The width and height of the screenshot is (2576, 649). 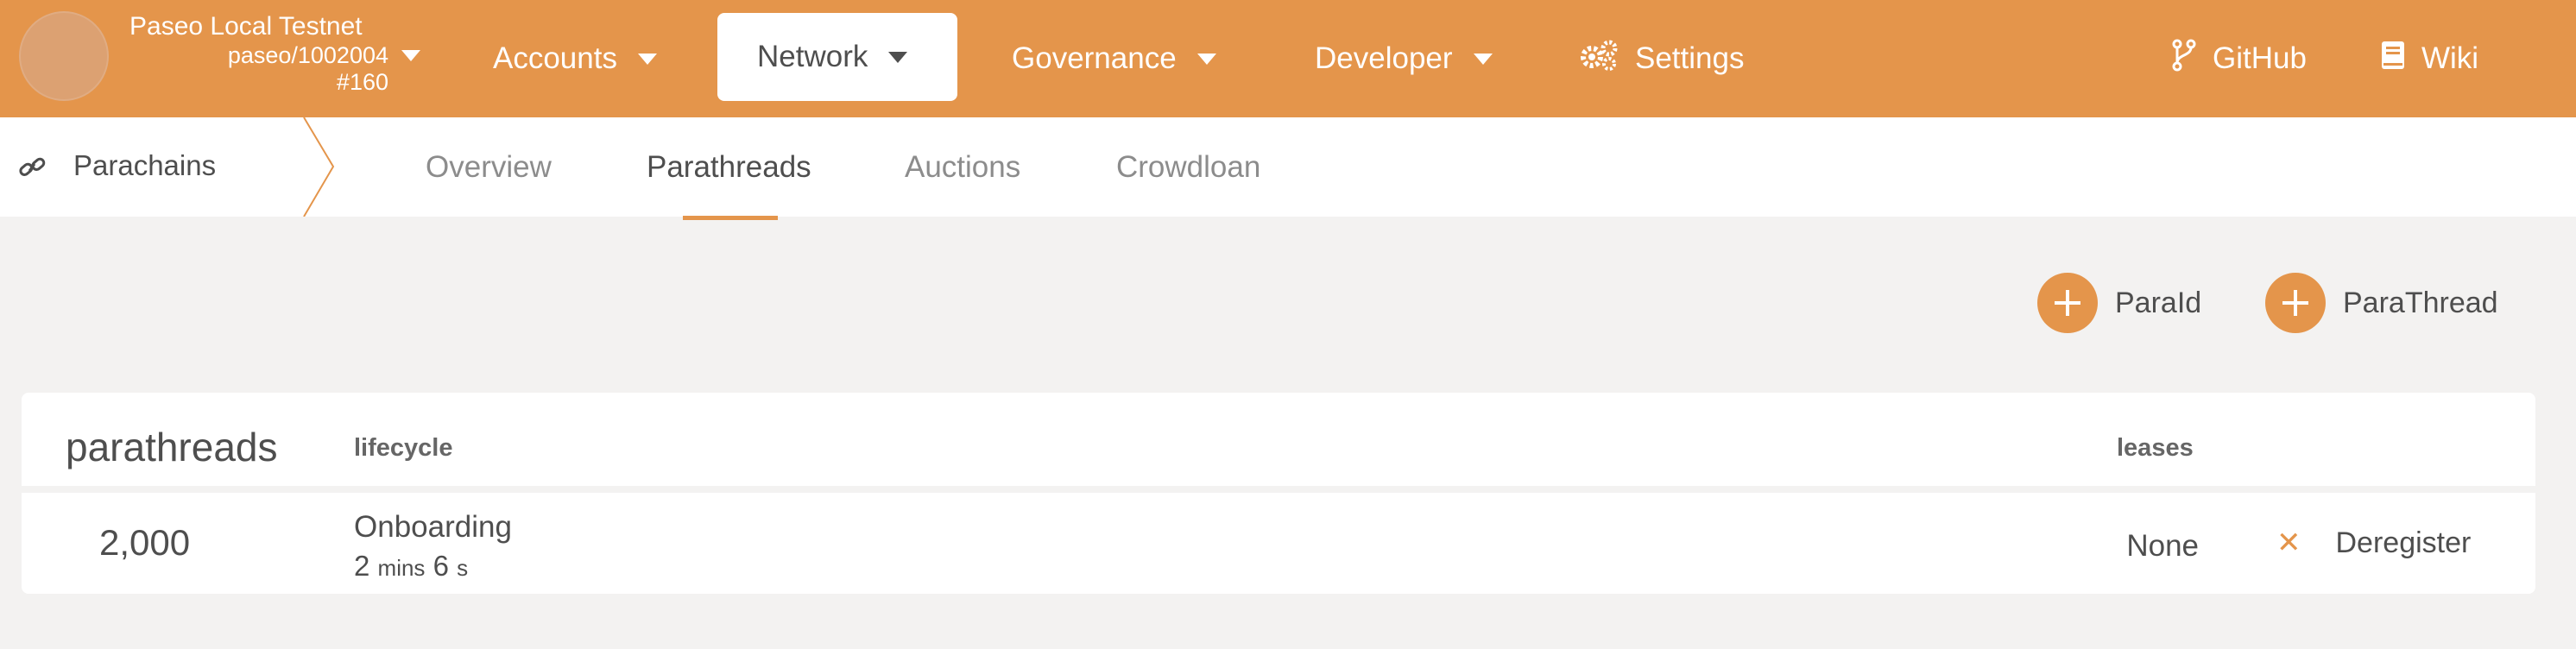 What do you see at coordinates (1094, 58) in the screenshot?
I see `menu-governance-label: Governance` at bounding box center [1094, 58].